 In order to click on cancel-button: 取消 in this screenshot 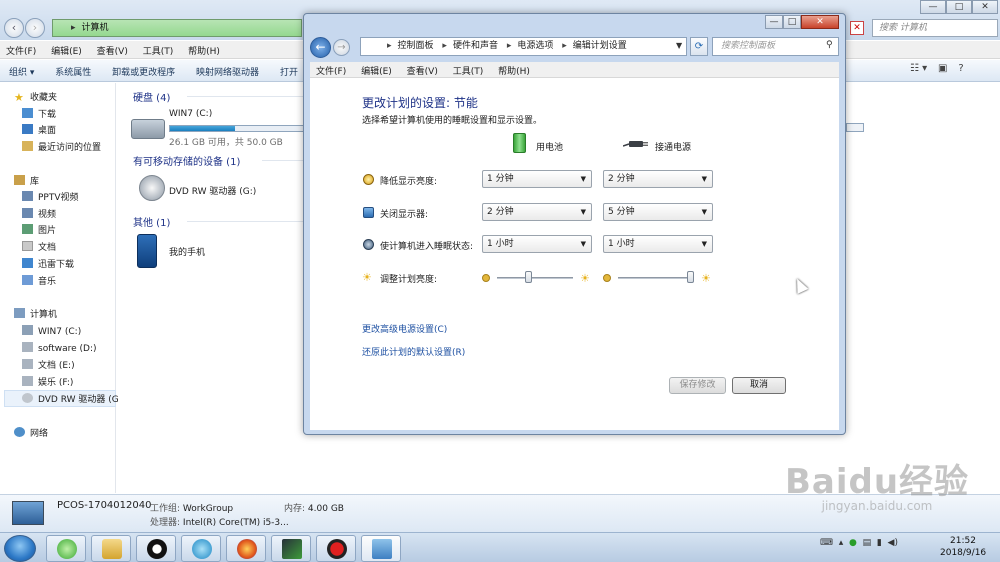, I will do `click(759, 385)`.